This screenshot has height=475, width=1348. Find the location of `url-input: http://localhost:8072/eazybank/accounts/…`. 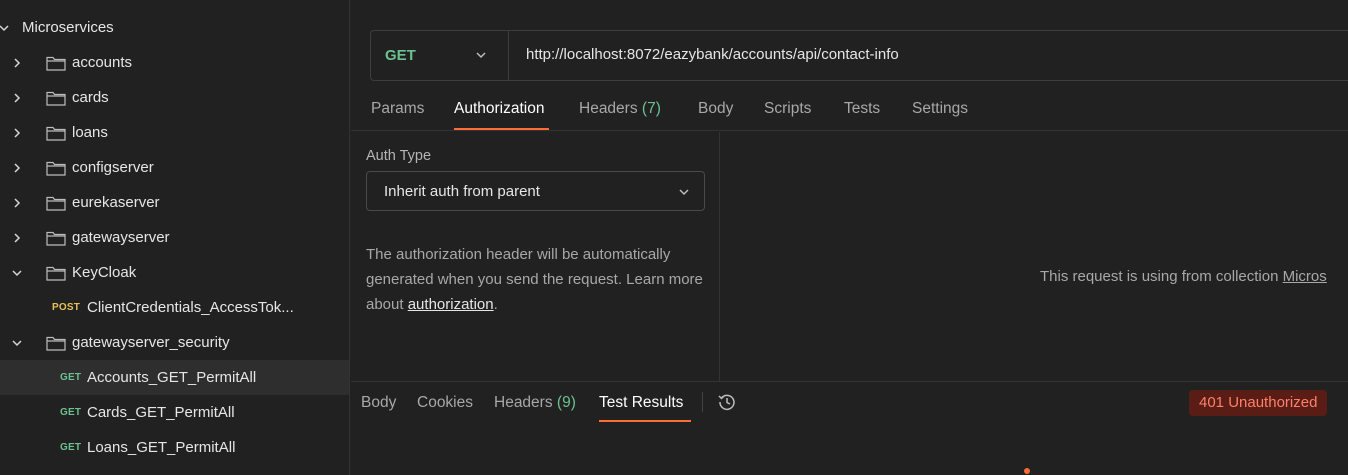

url-input: http://localhost:8072/eazybank/accounts/… is located at coordinates (712, 54).